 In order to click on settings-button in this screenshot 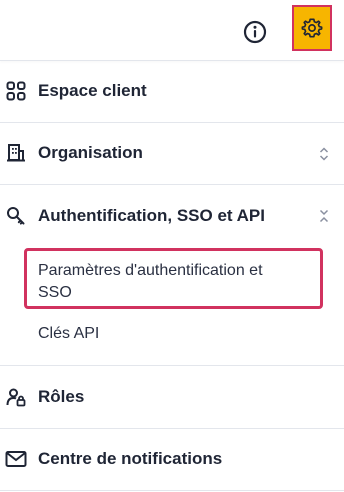, I will do `click(312, 28)`.